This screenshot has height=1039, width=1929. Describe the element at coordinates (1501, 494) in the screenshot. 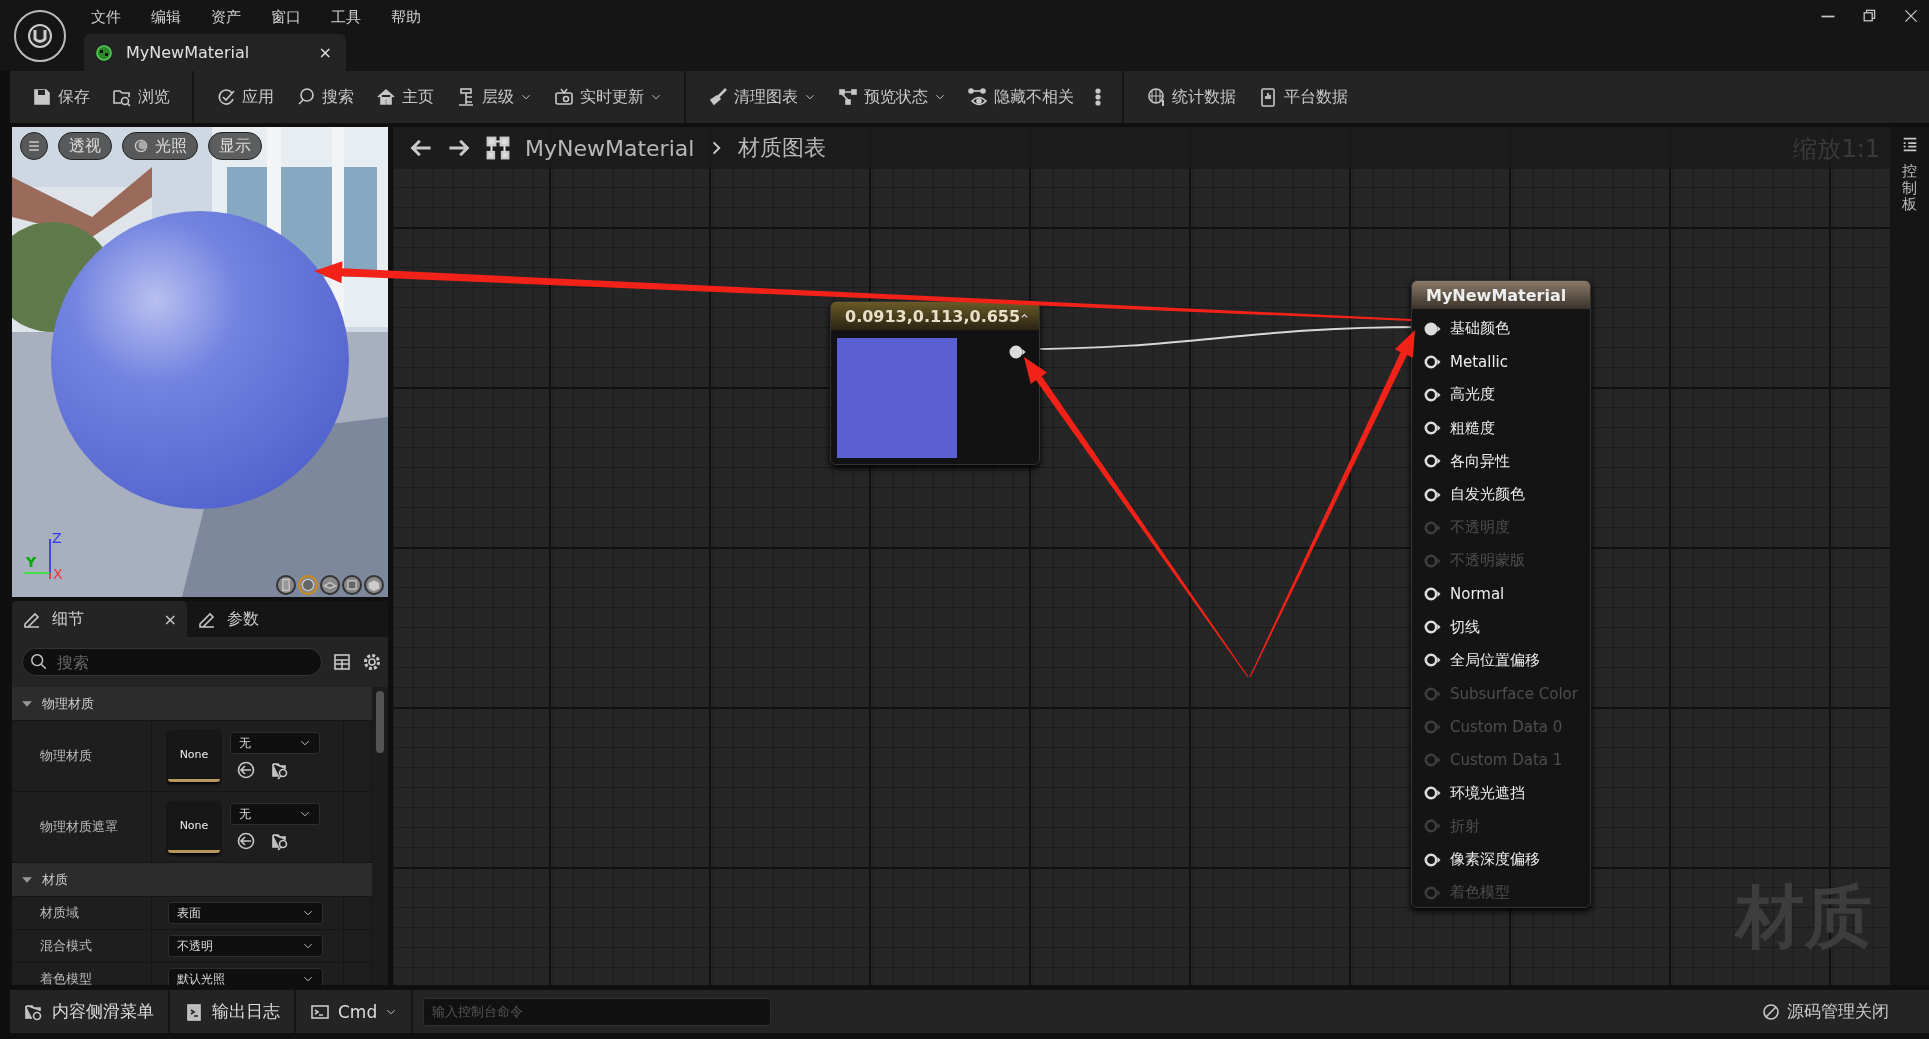

I see `input-pin: 自发光颜色` at that location.